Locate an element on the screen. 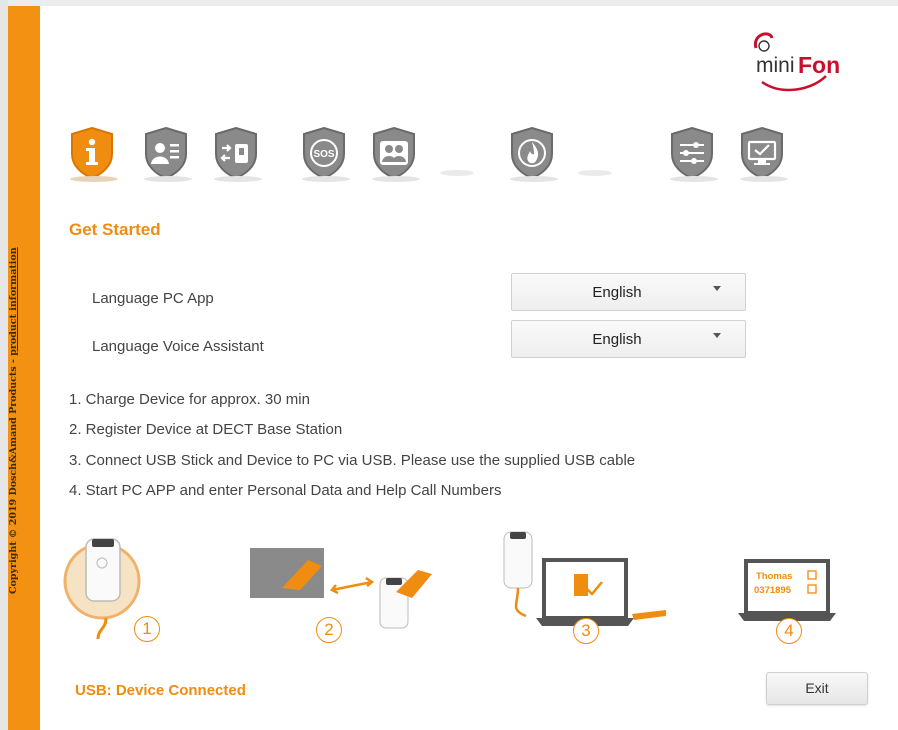  contact-card-icon is located at coordinates (166, 153).